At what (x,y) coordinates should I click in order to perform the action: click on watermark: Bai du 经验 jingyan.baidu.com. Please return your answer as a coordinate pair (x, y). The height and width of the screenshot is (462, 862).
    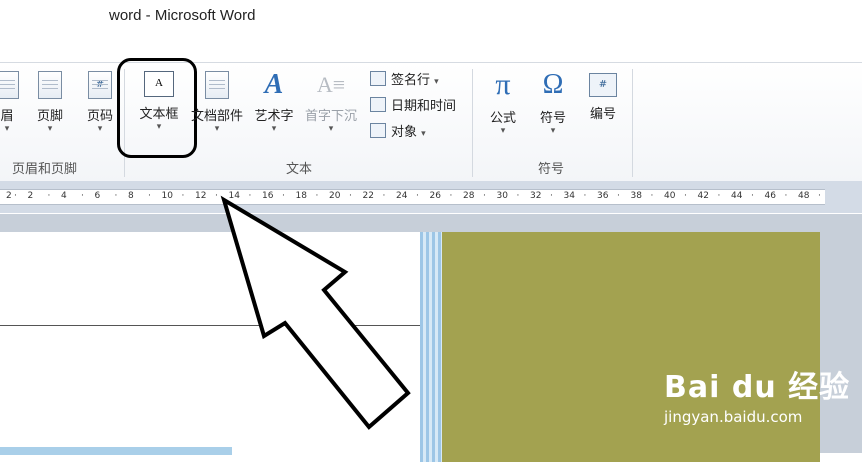
    Looking at the image, I should click on (757, 394).